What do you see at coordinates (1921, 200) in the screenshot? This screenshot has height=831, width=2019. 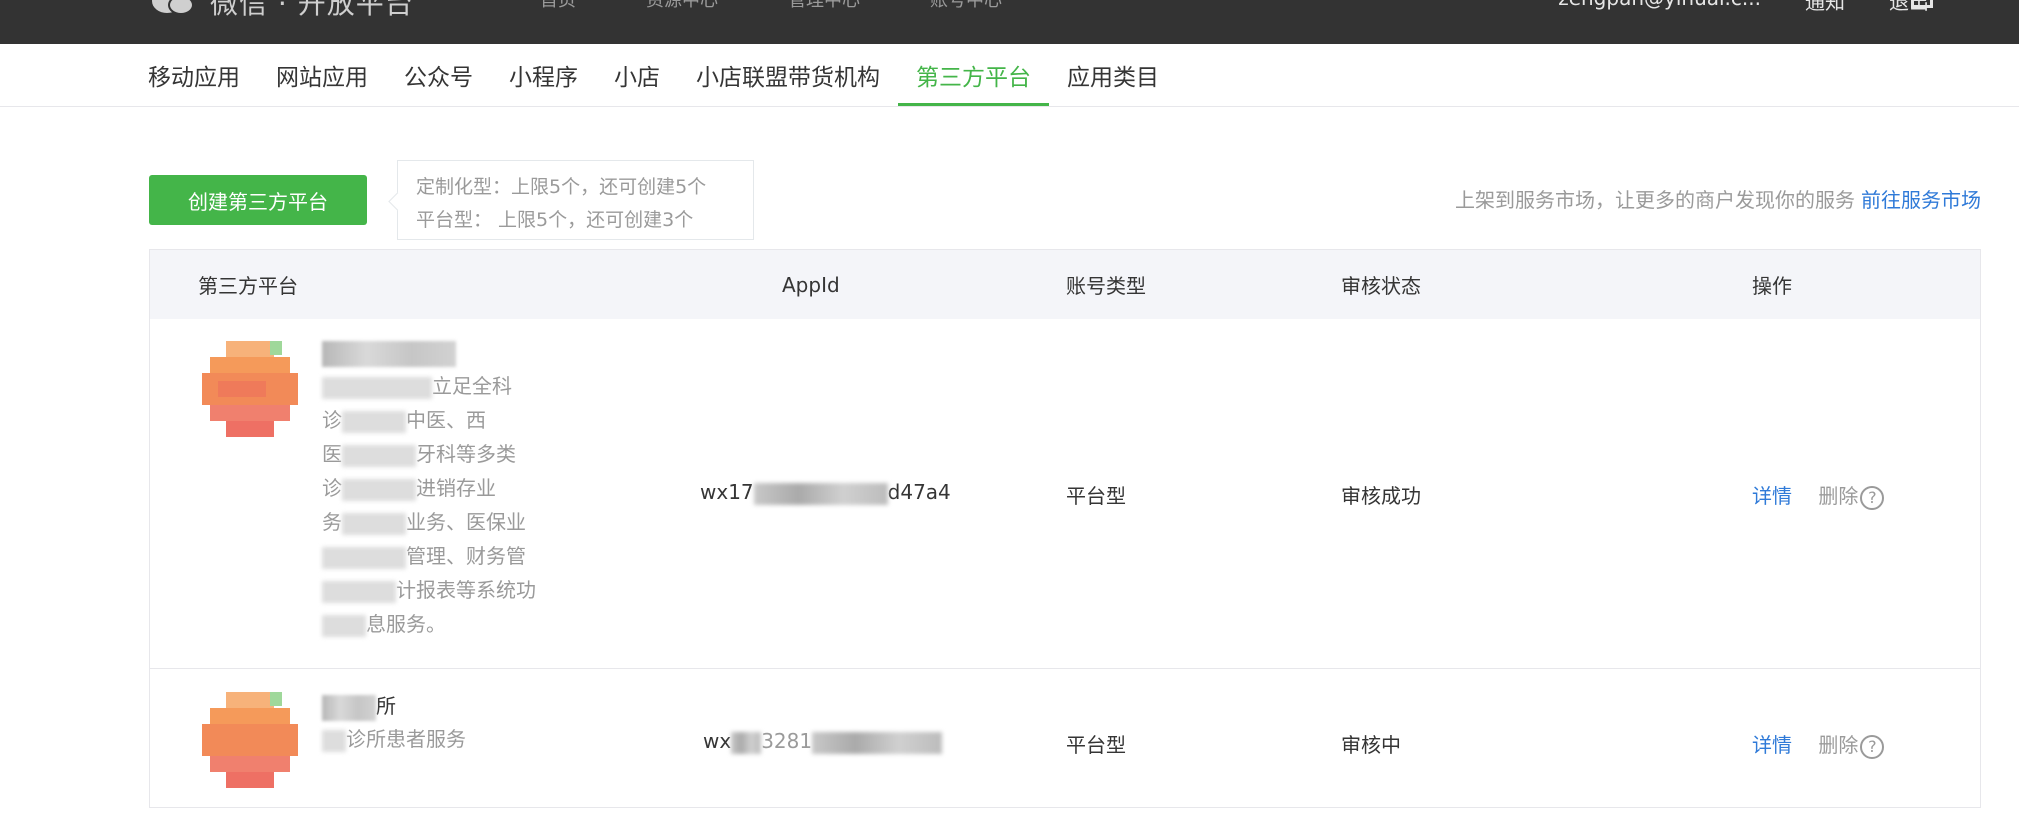 I see `service-market-link: 前往服务市场` at bounding box center [1921, 200].